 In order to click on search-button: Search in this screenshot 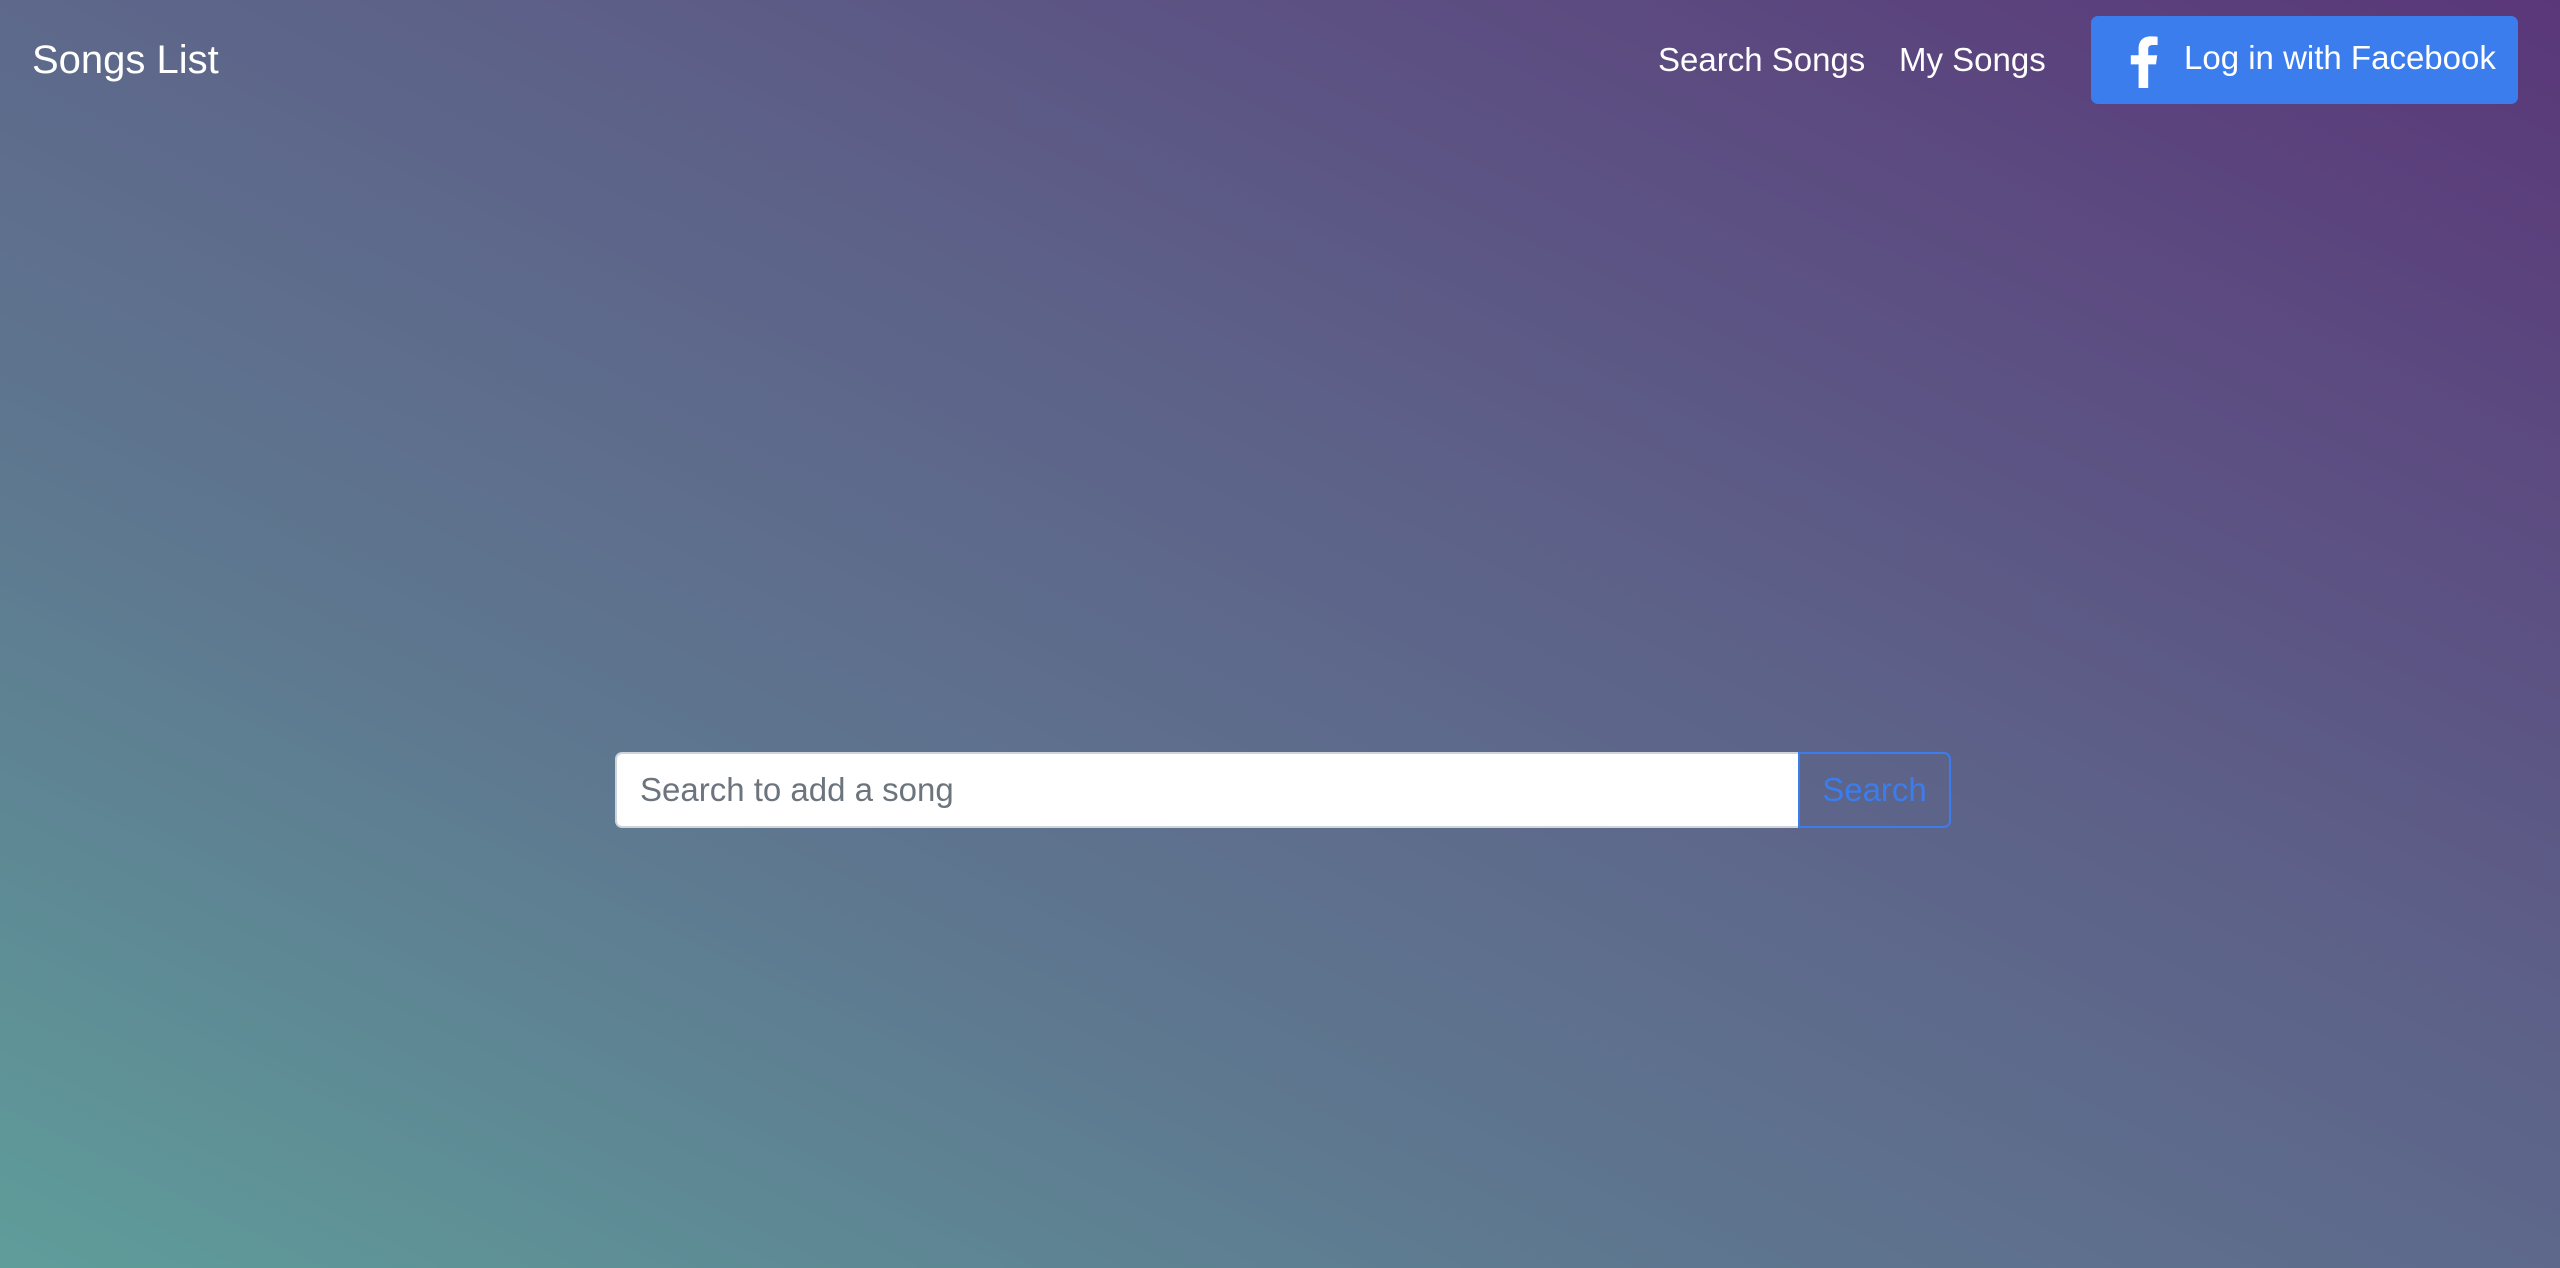, I will do `click(1874, 790)`.